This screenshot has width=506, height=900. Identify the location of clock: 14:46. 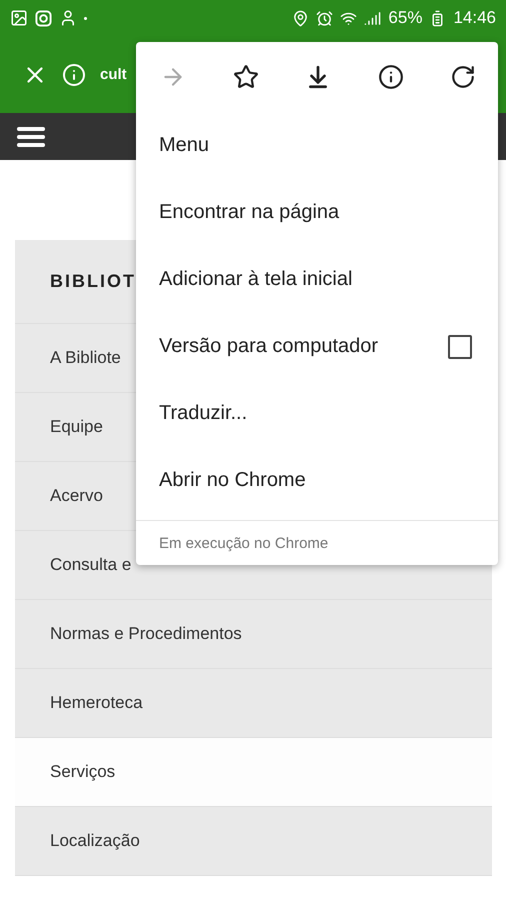
(474, 18).